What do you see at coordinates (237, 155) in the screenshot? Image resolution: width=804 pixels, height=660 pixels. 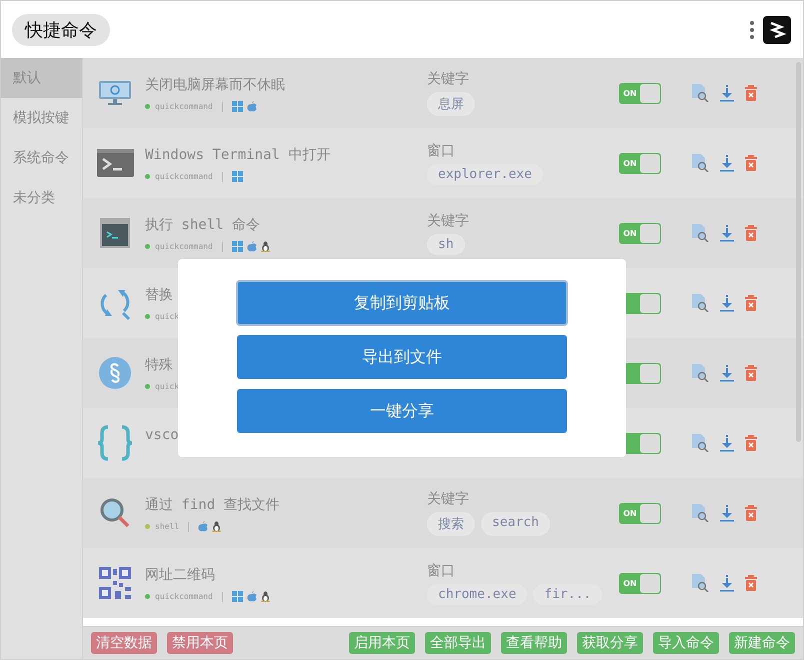 I see `command-title: Windows Terminal 中打开` at bounding box center [237, 155].